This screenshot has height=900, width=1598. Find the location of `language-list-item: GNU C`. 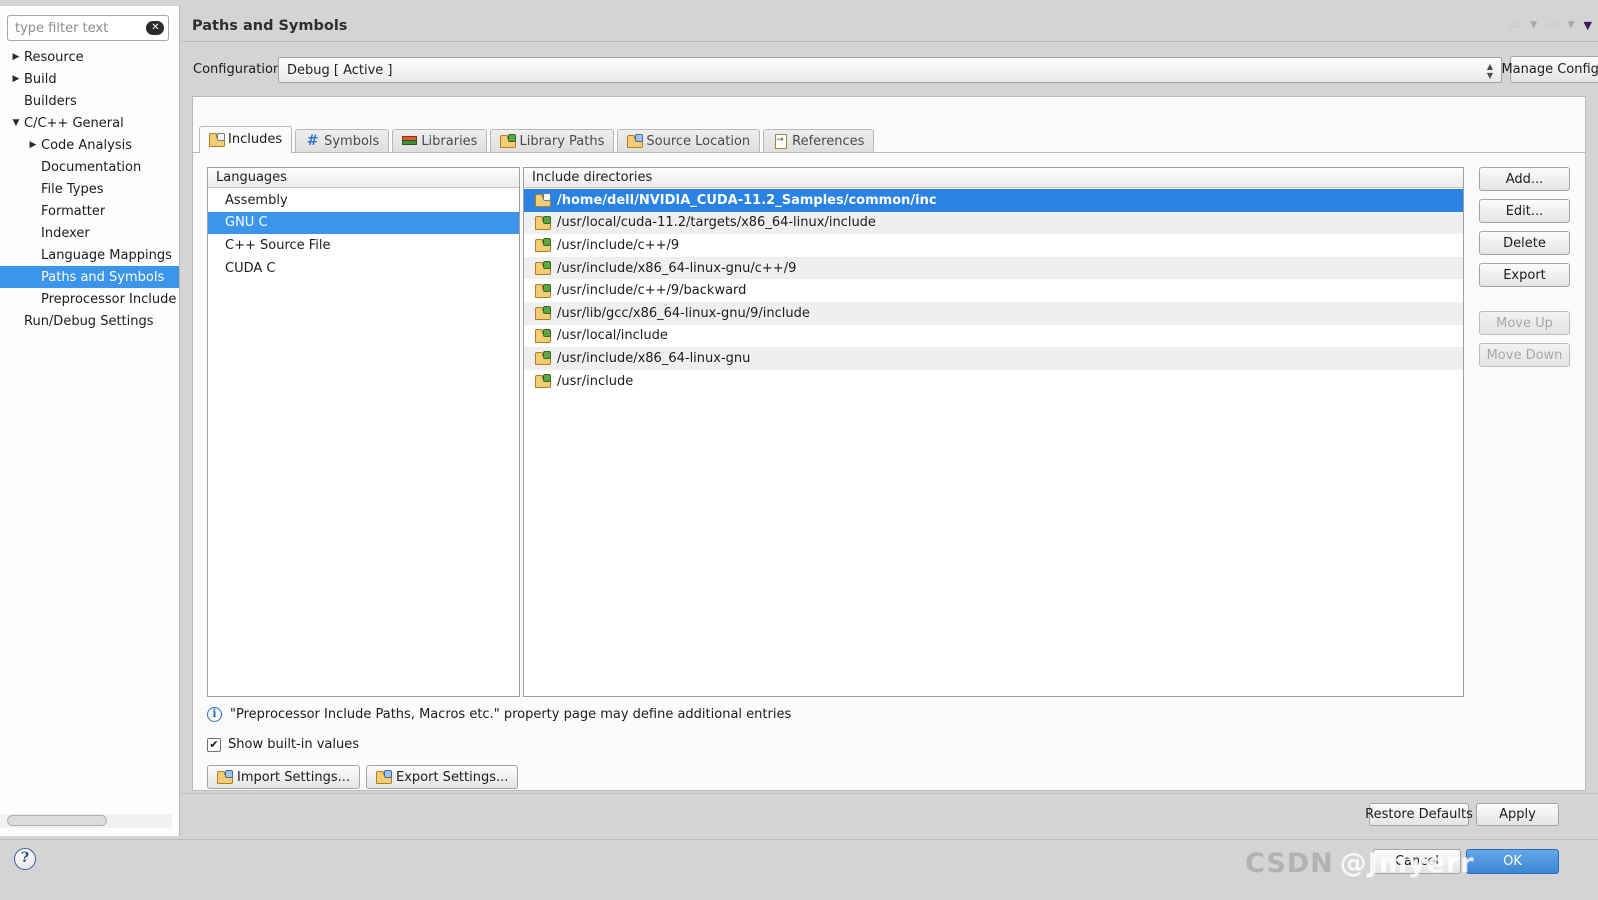

language-list-item: GNU C is located at coordinates (363, 223).